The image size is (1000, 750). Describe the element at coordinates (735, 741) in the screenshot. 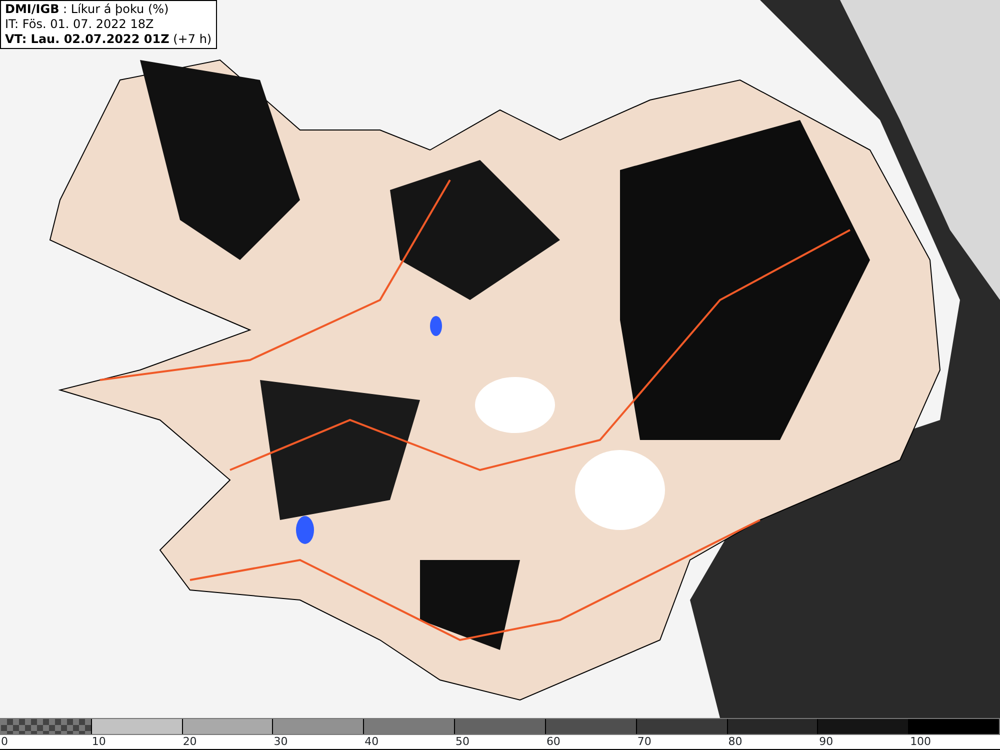

I see `legend-label: 80` at that location.